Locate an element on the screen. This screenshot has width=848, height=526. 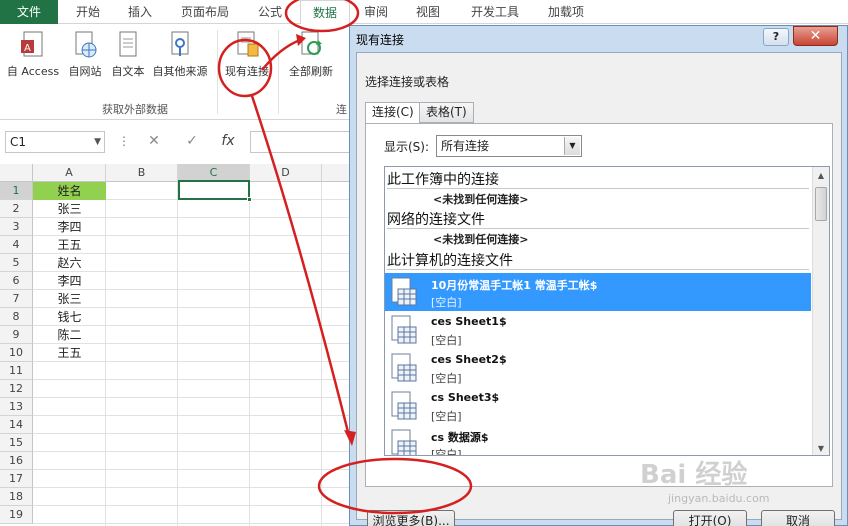
scroll-thumb is located at coordinates (821, 204).